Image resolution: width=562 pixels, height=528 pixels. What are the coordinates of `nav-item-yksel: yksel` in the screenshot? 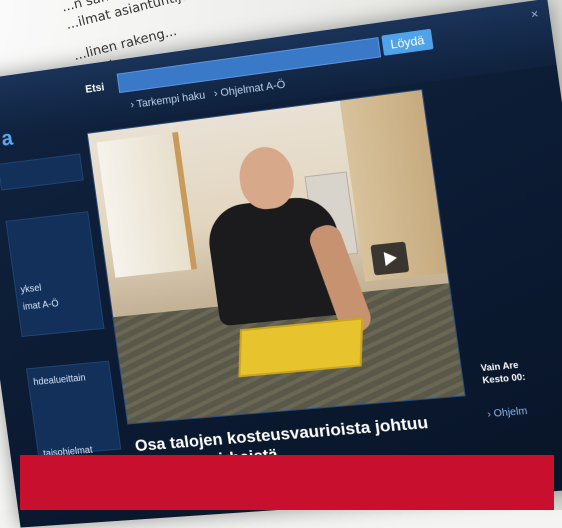 It's located at (31, 289).